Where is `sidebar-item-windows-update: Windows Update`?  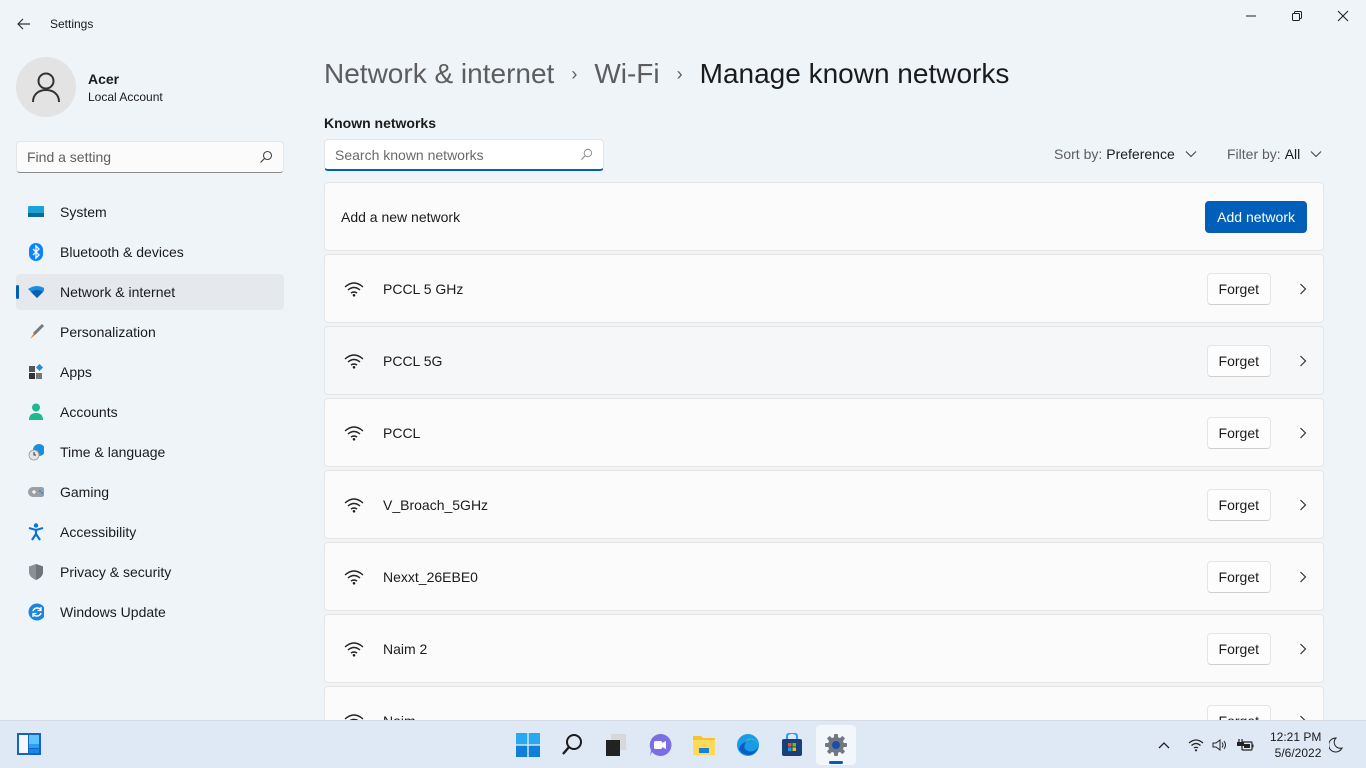 sidebar-item-windows-update: Windows Update is located at coordinates (150, 612).